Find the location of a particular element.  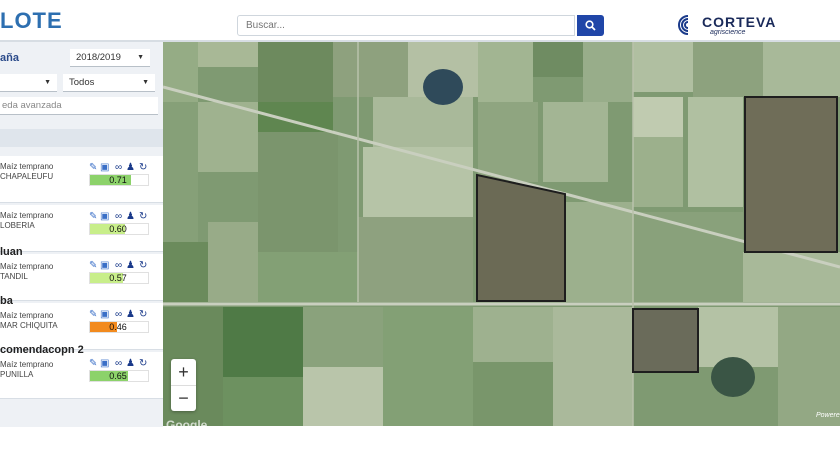

field-index-bar: 0.60 is located at coordinates (119, 229).